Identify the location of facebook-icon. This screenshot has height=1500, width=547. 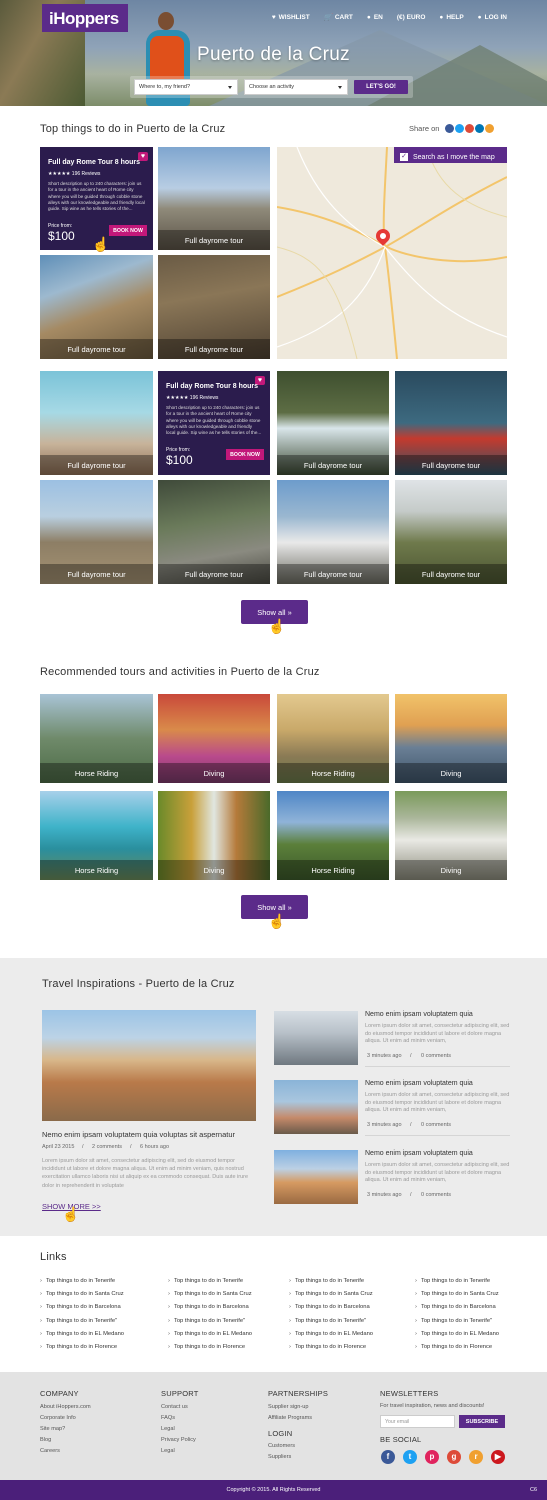
(450, 128).